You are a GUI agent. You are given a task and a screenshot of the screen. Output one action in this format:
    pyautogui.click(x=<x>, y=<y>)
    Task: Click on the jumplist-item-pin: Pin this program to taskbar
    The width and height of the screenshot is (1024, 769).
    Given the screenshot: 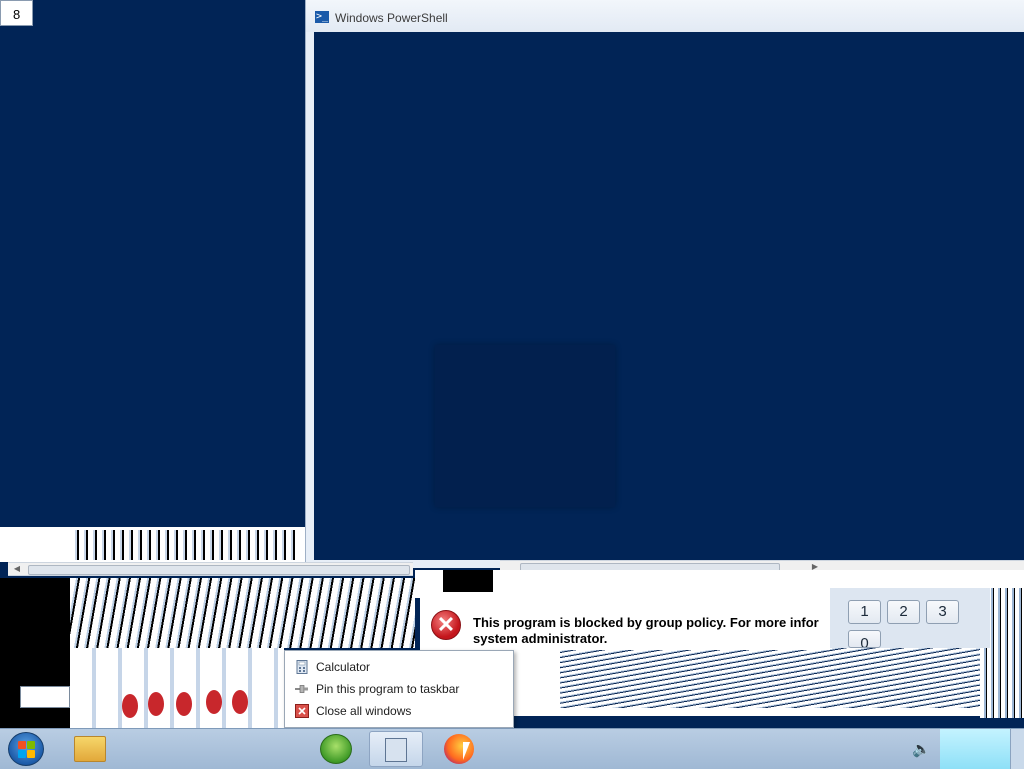 What is the action you would take?
    pyautogui.click(x=399, y=689)
    